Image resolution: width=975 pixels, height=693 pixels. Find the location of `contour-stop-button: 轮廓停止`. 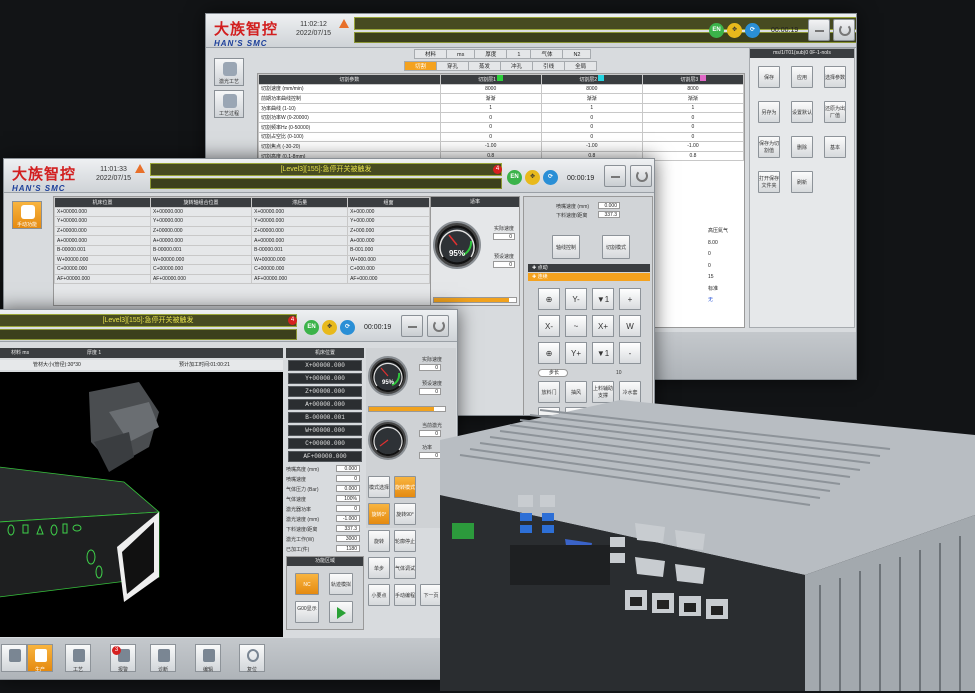

contour-stop-button: 轮廓停止 is located at coordinates (405, 541).